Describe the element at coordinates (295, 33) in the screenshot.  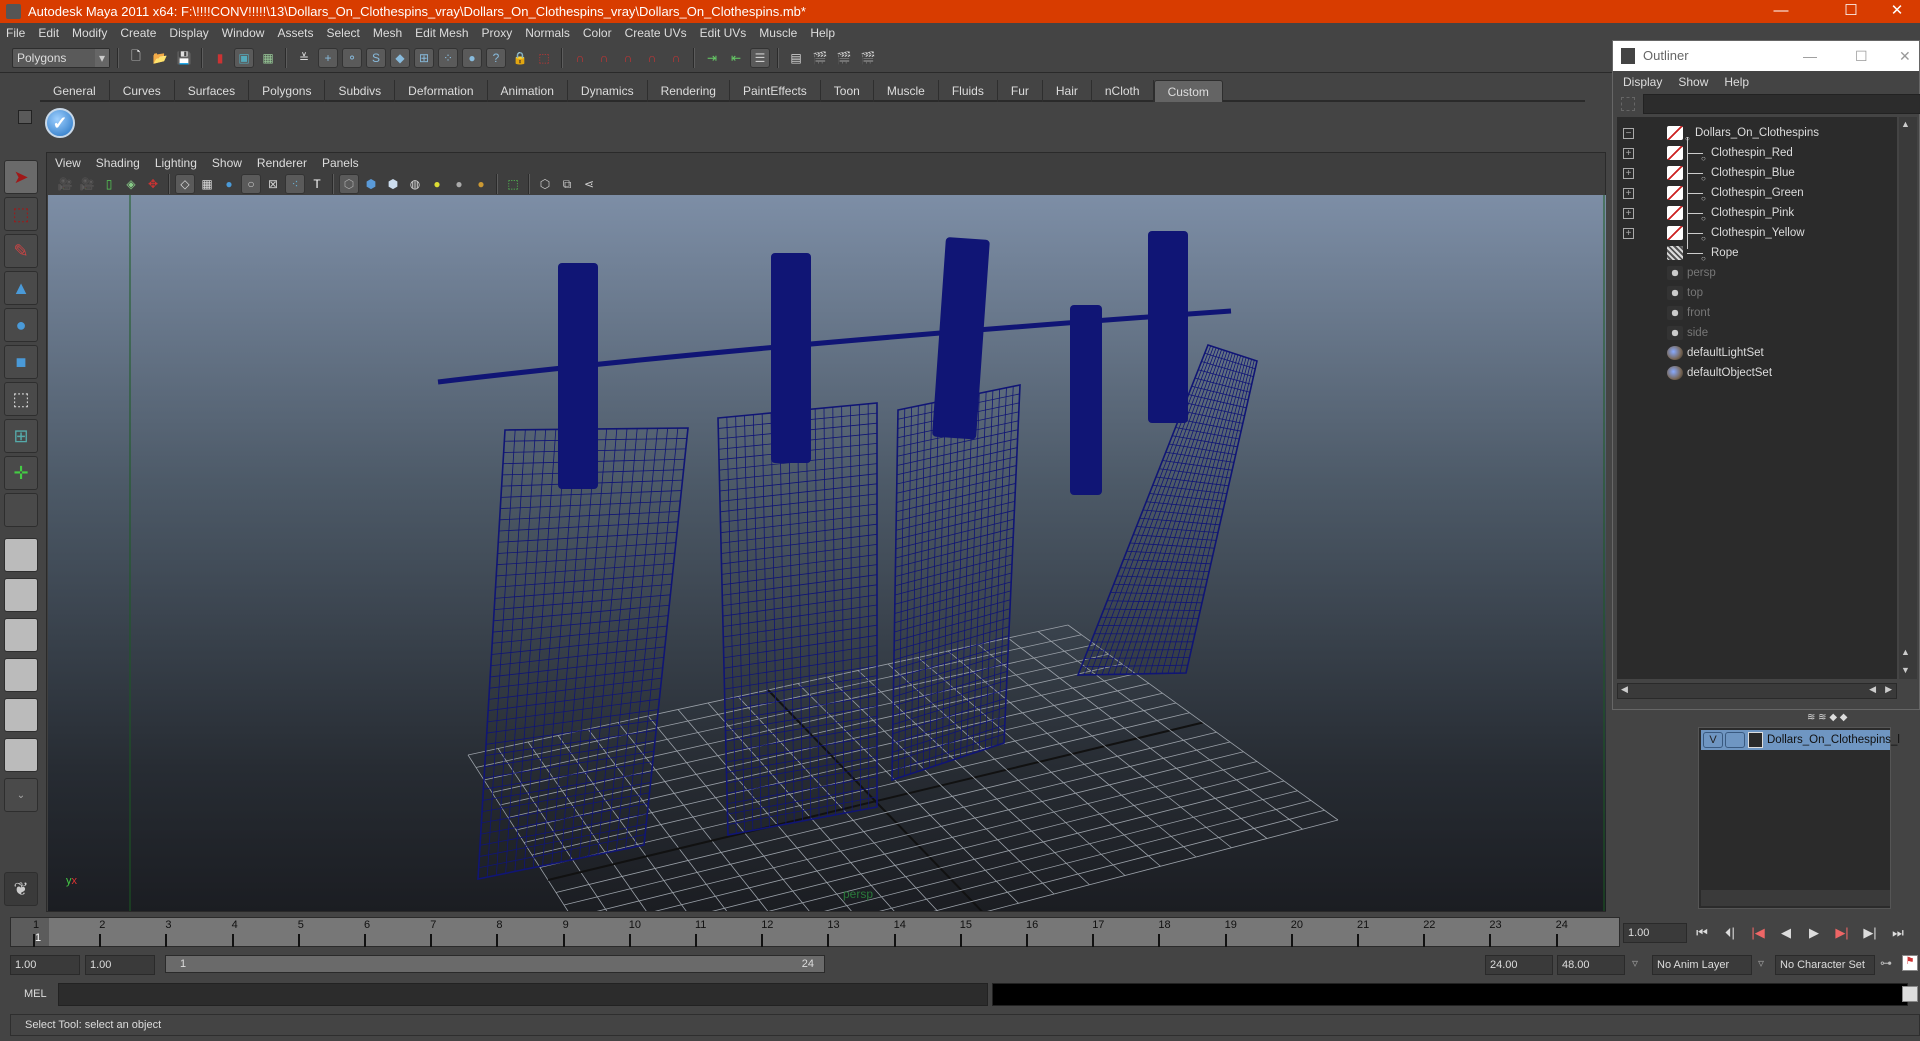
I see `menu-assets: Assets` at that location.